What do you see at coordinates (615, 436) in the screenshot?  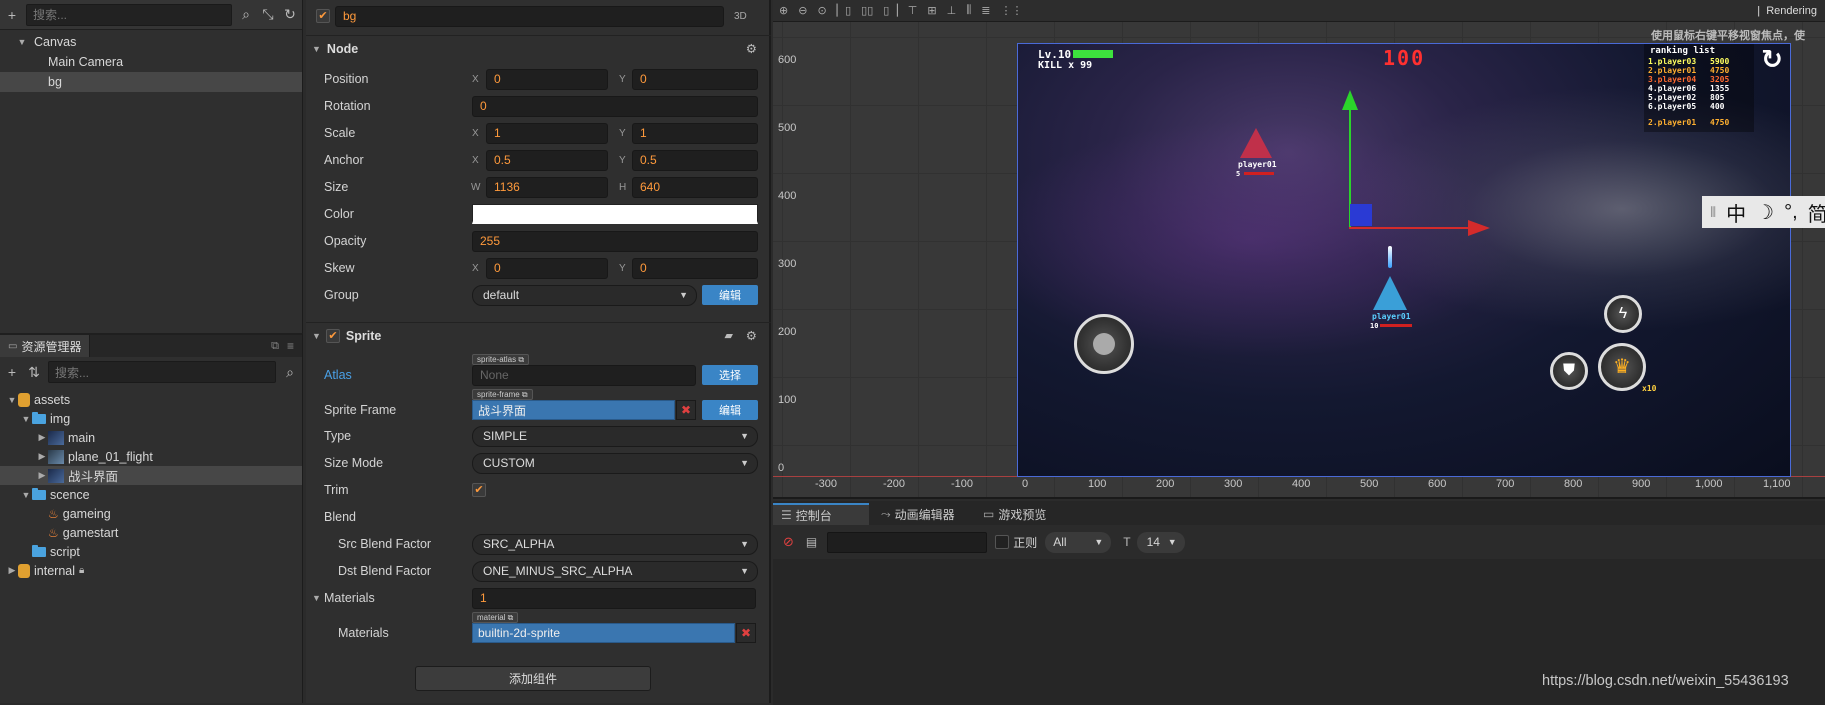 I see `type-select: SIMPLE ▼` at bounding box center [615, 436].